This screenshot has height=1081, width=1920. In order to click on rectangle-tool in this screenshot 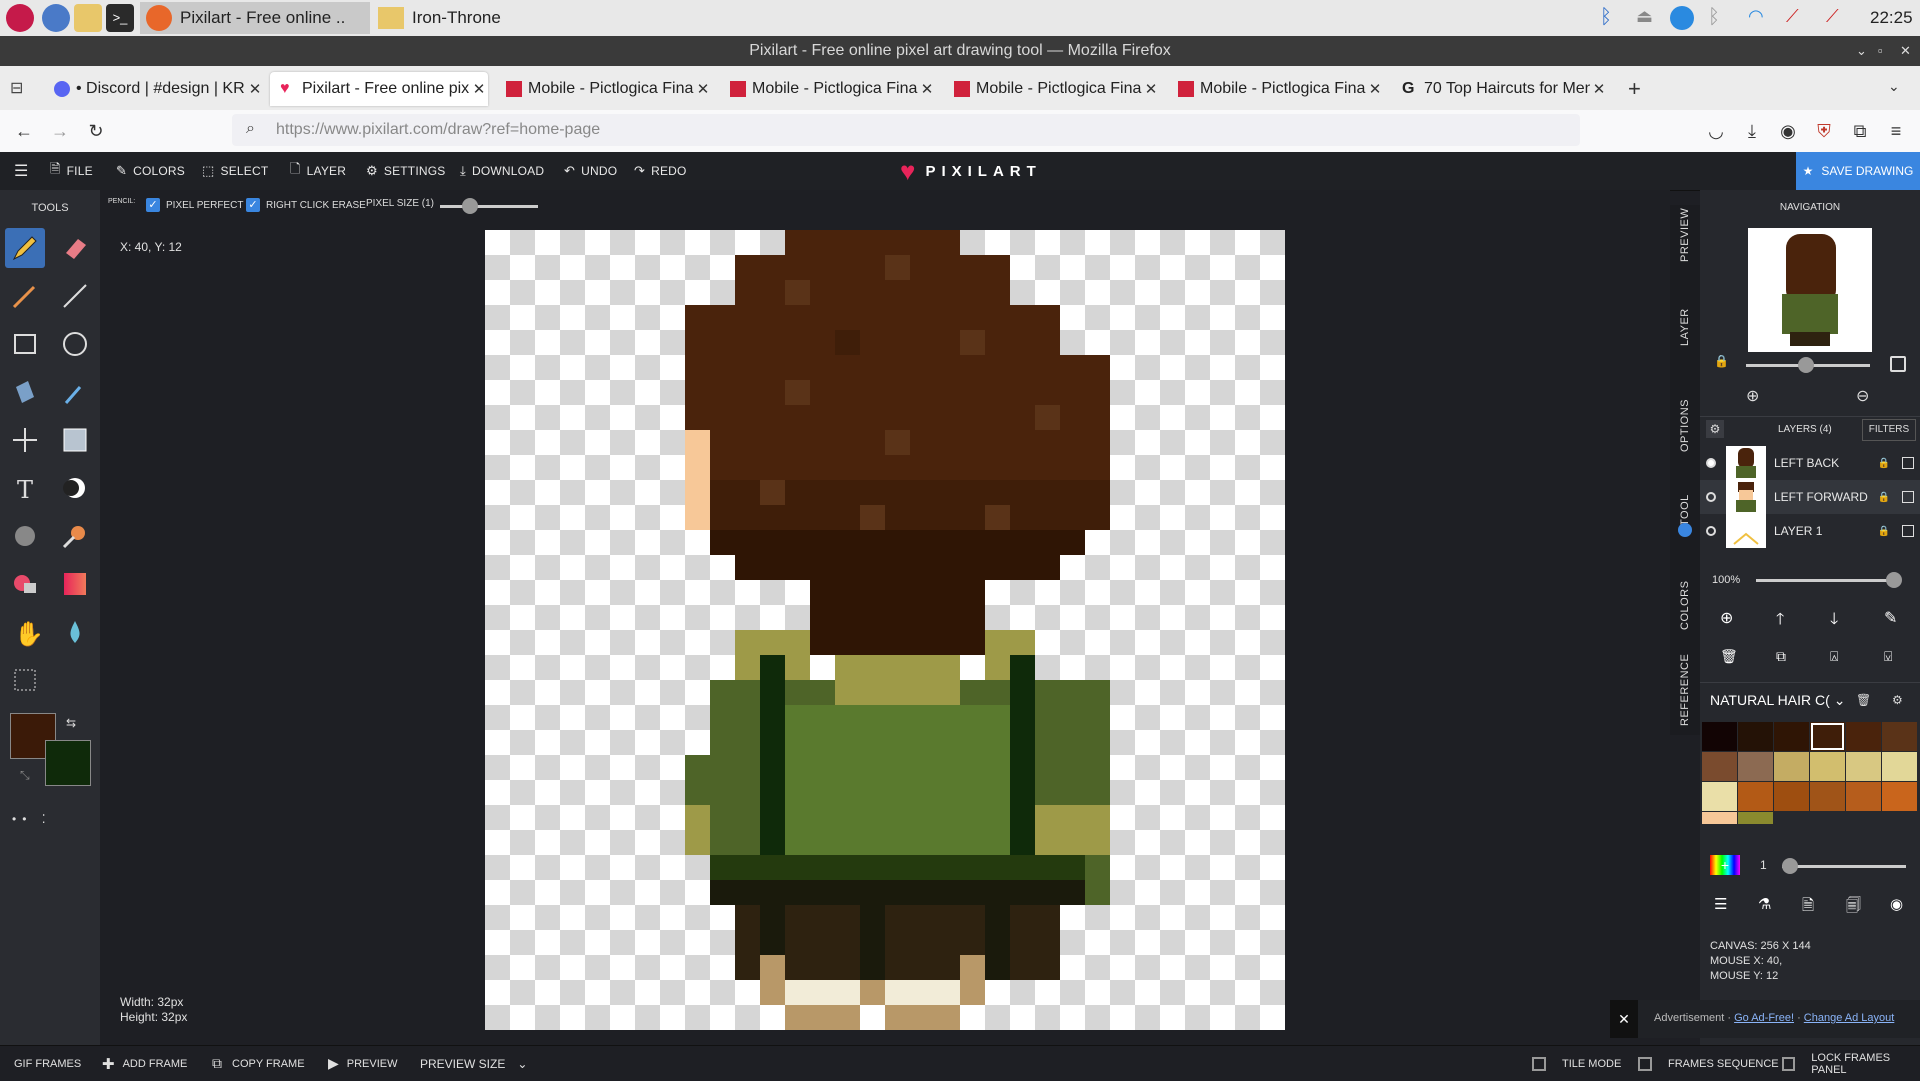, I will do `click(25, 344)`.